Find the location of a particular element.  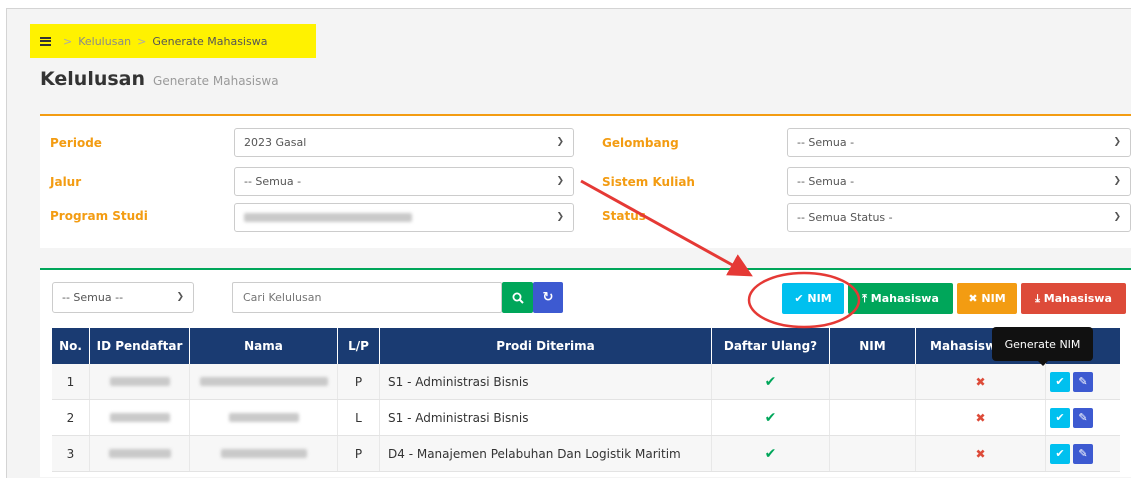

status-select: -- Semua Status - ❯ is located at coordinates (959, 217).